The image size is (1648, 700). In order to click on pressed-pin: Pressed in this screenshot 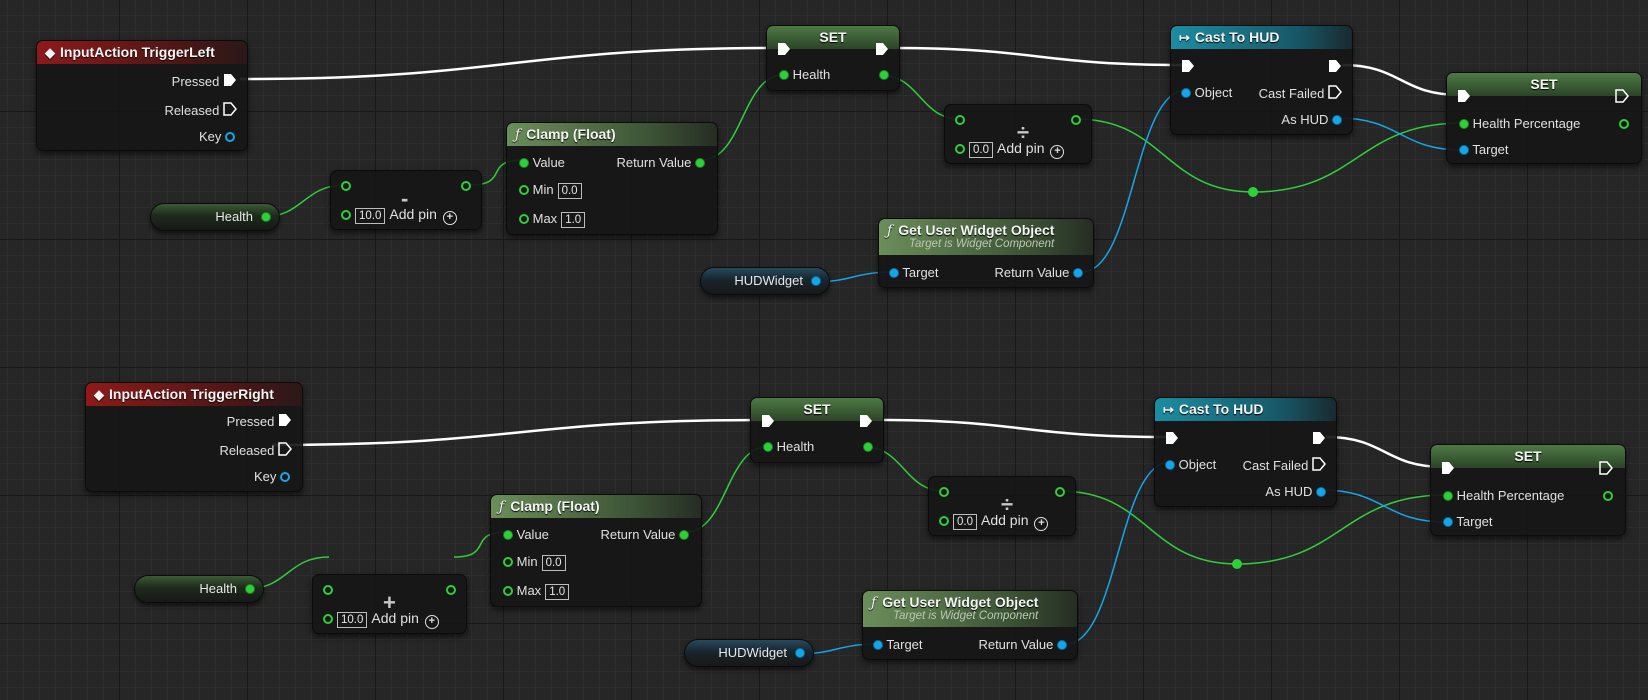, I will do `click(259, 421)`.